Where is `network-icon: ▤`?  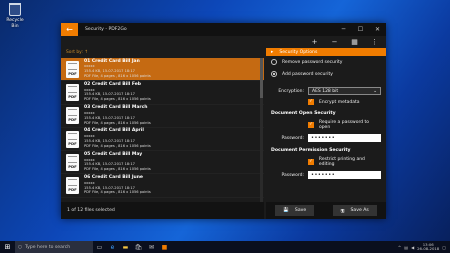
network-icon: ▤ is located at coordinates (406, 247).